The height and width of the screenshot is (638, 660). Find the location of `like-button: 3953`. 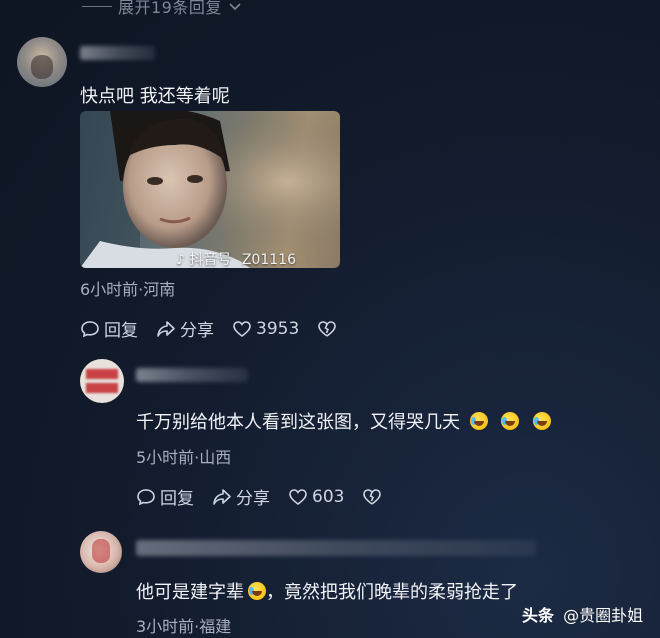

like-button: 3953 is located at coordinates (265, 329).